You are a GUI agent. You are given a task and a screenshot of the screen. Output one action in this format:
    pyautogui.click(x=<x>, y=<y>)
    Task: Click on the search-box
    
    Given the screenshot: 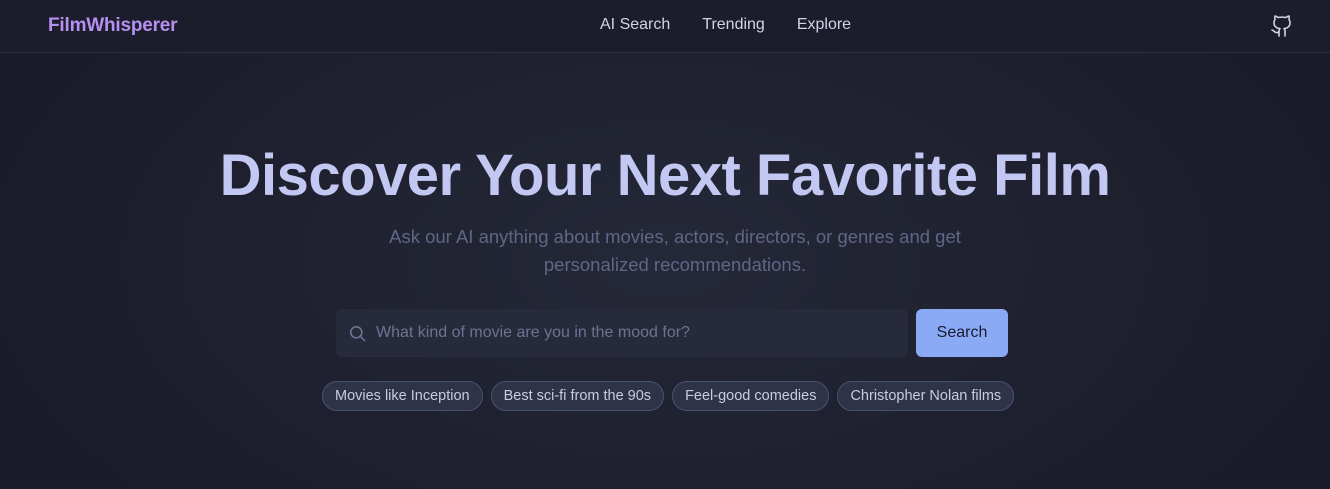 What is the action you would take?
    pyautogui.click(x=622, y=333)
    